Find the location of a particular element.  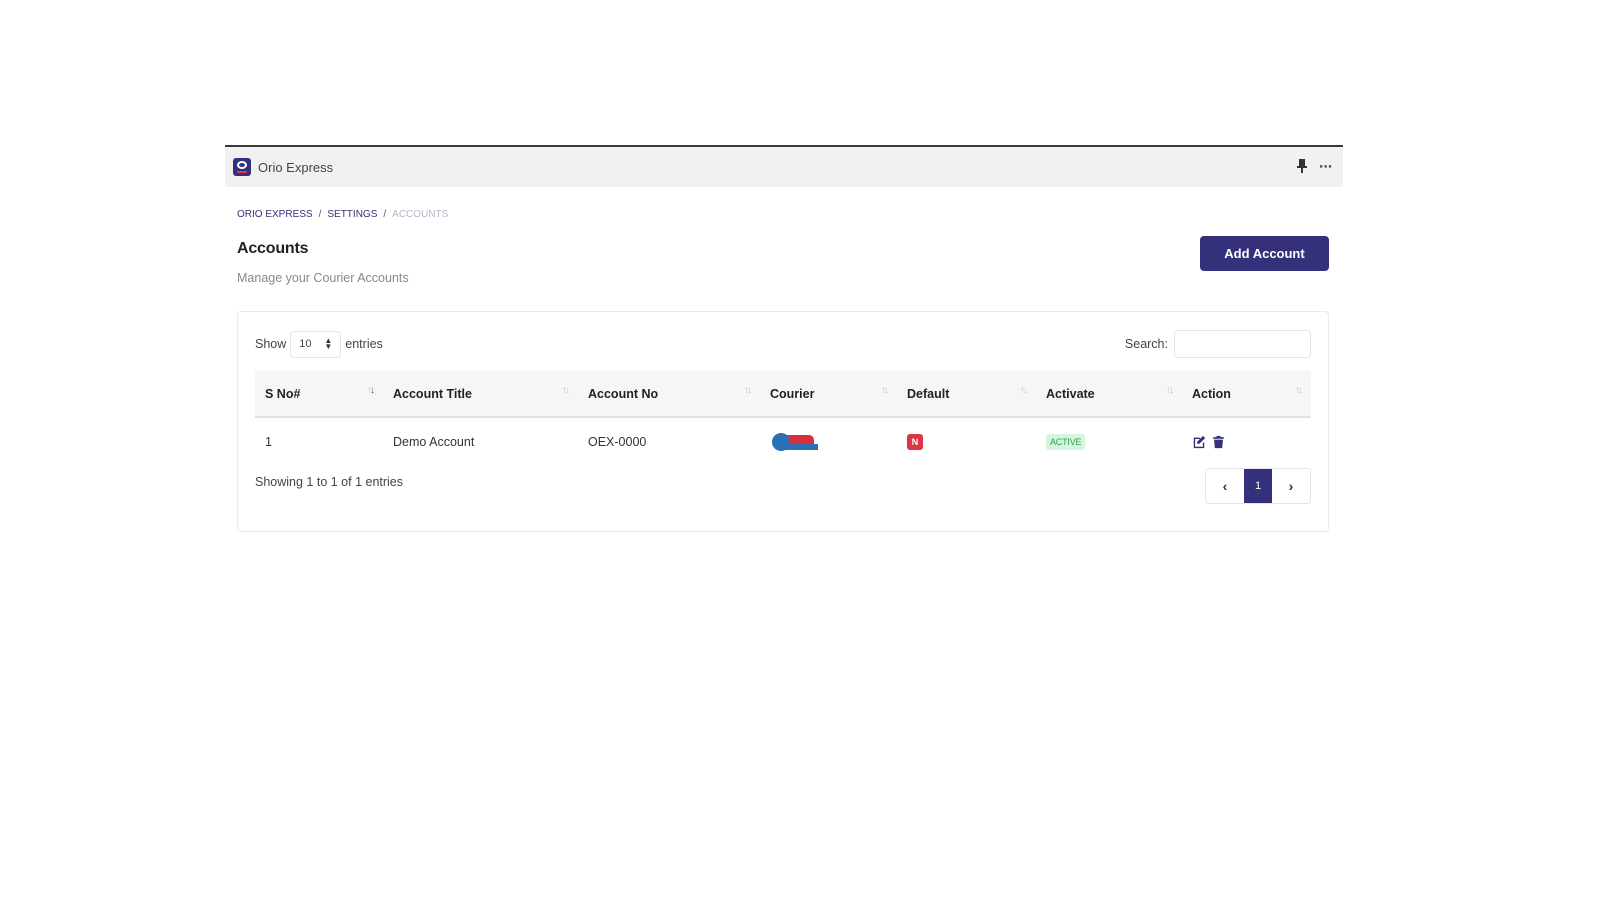

page-subtitle: Manage your Courier Accounts is located at coordinates (323, 278).